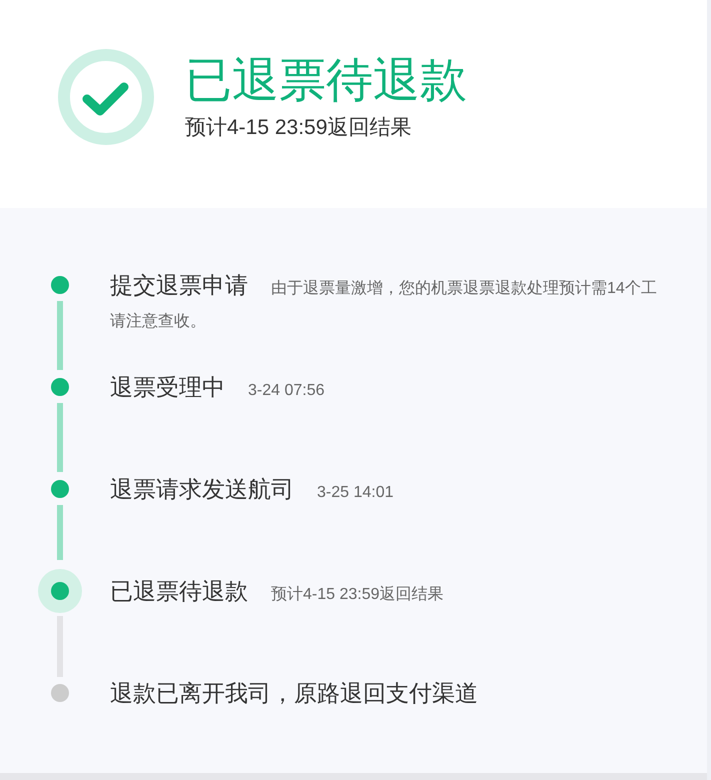 The height and width of the screenshot is (780, 711). Describe the element at coordinates (326, 80) in the screenshot. I see `status-title: 已退票待退款` at that location.